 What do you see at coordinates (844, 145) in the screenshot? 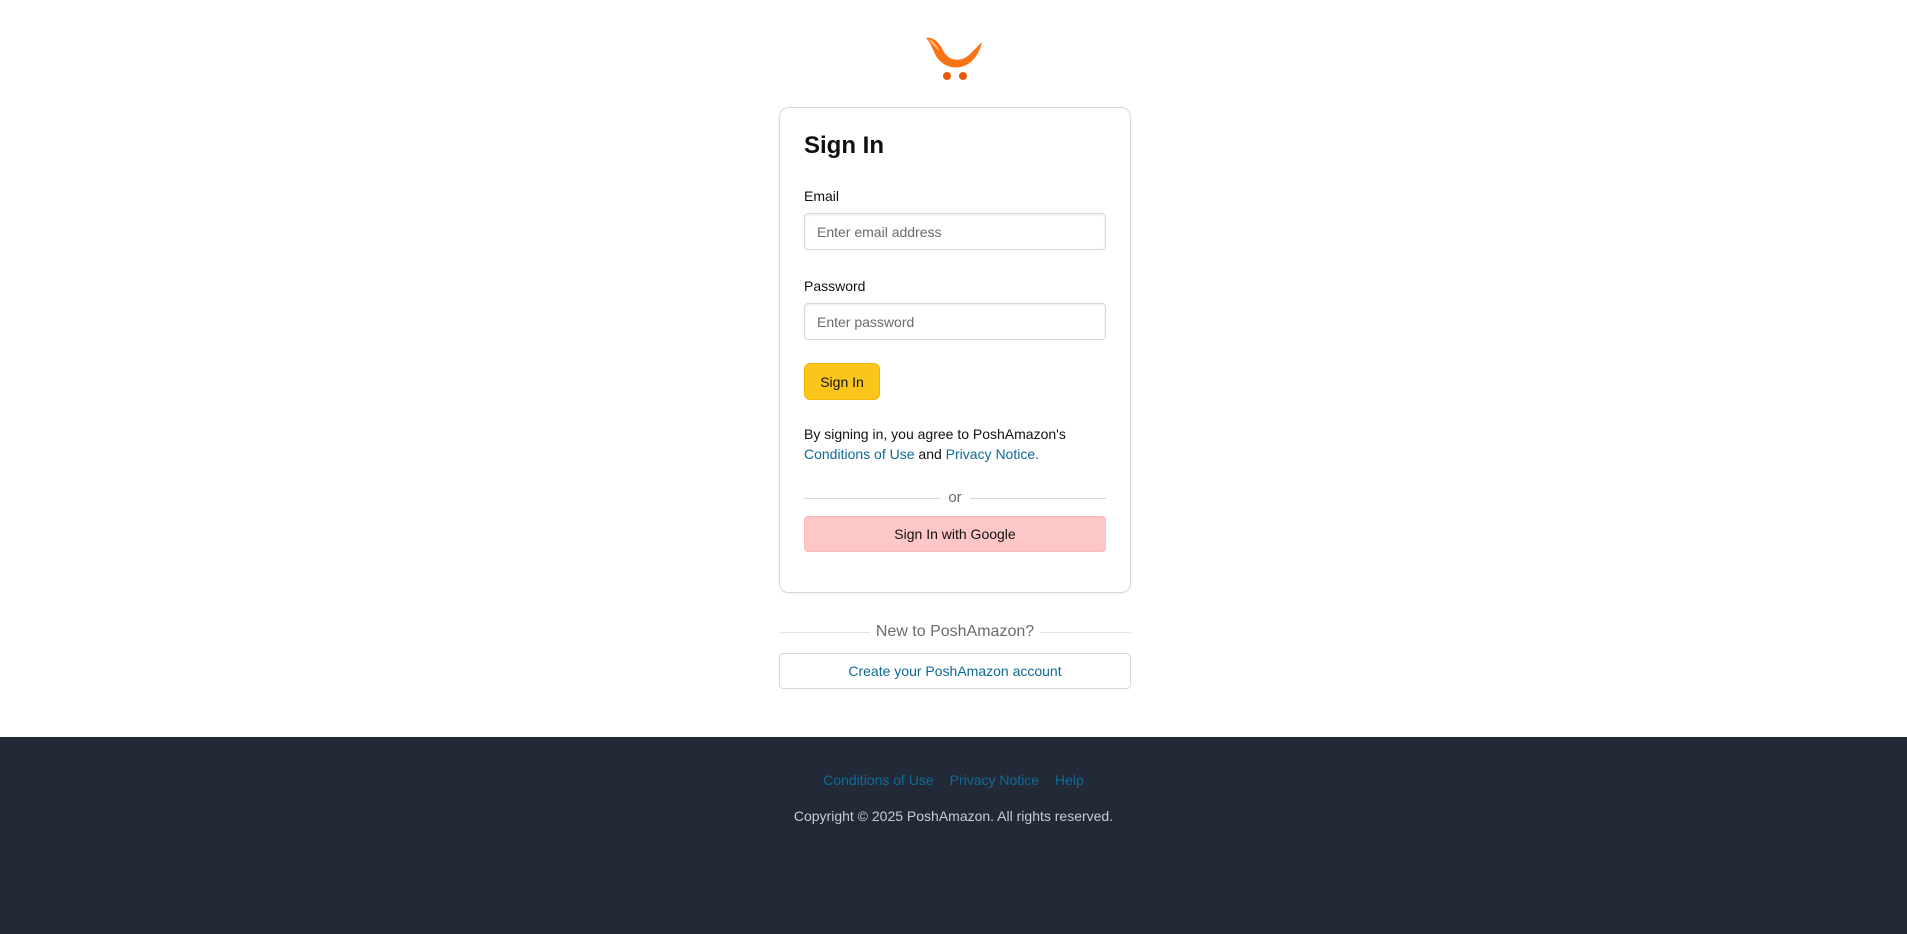
I see `sign-in-title: Sign In` at bounding box center [844, 145].